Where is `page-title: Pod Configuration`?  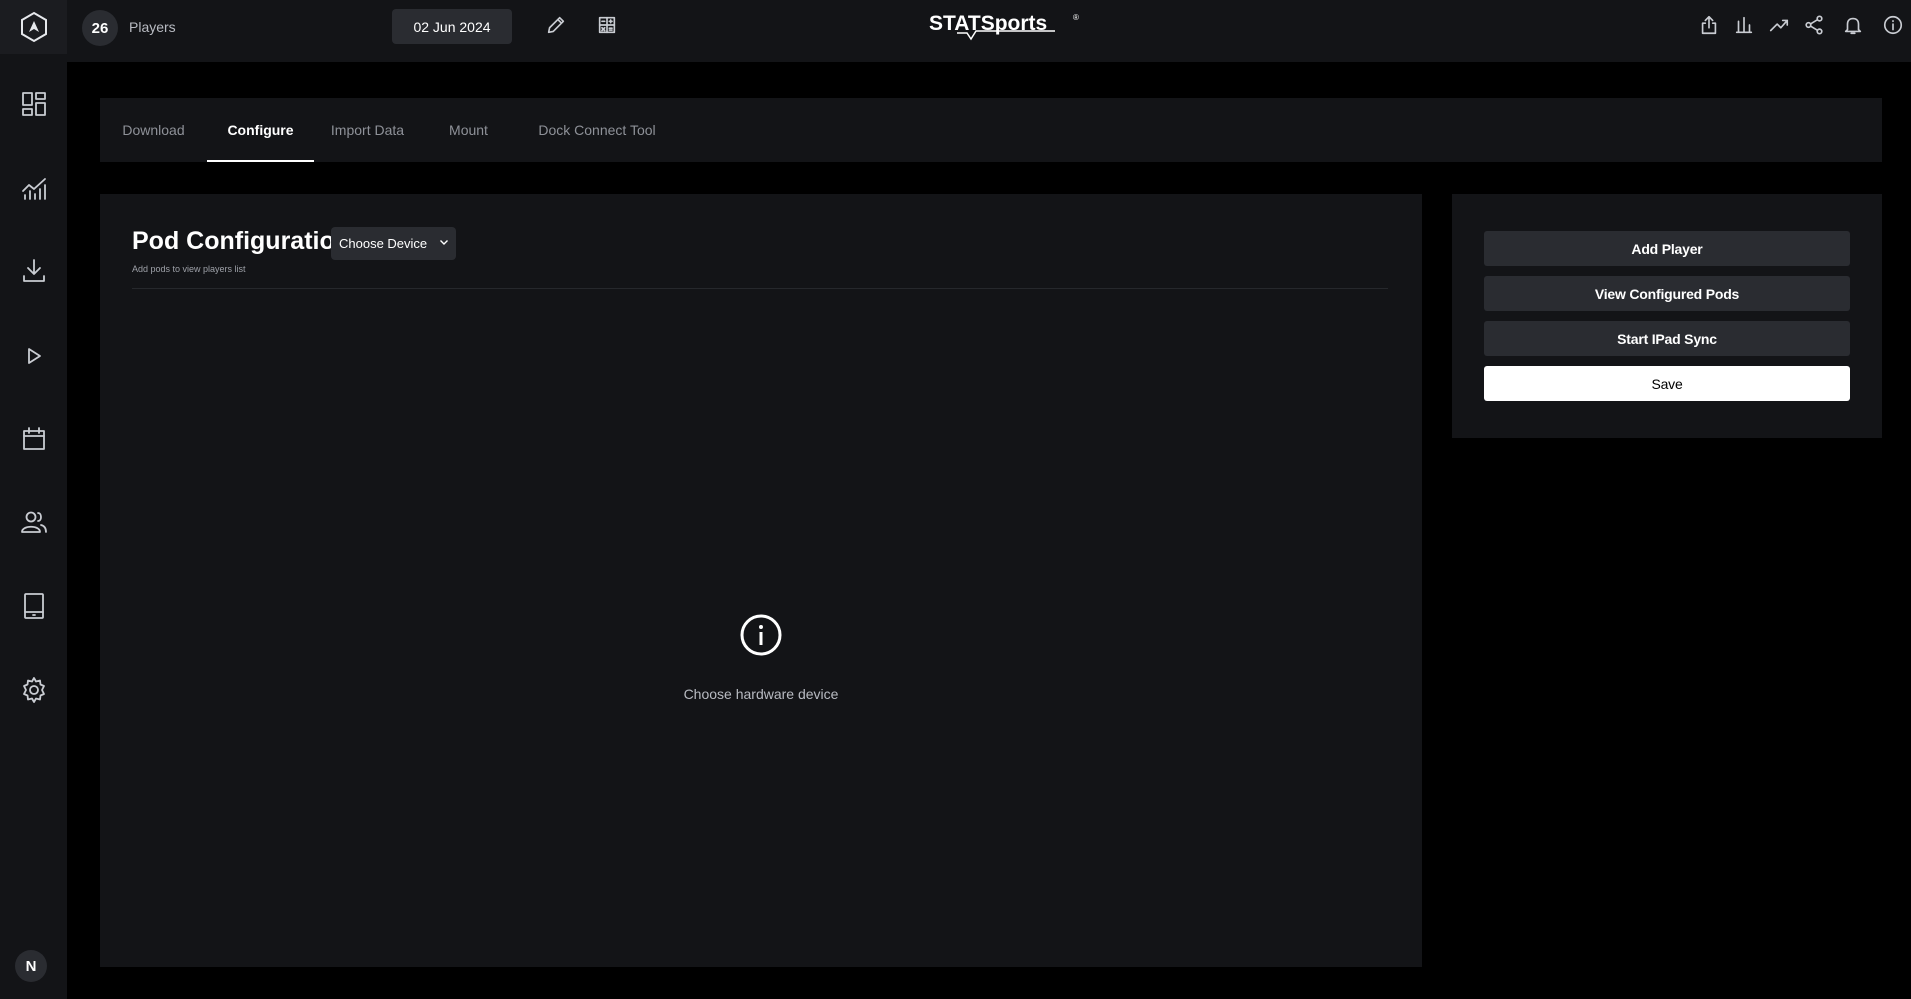
page-title: Pod Configuration is located at coordinates (241, 241).